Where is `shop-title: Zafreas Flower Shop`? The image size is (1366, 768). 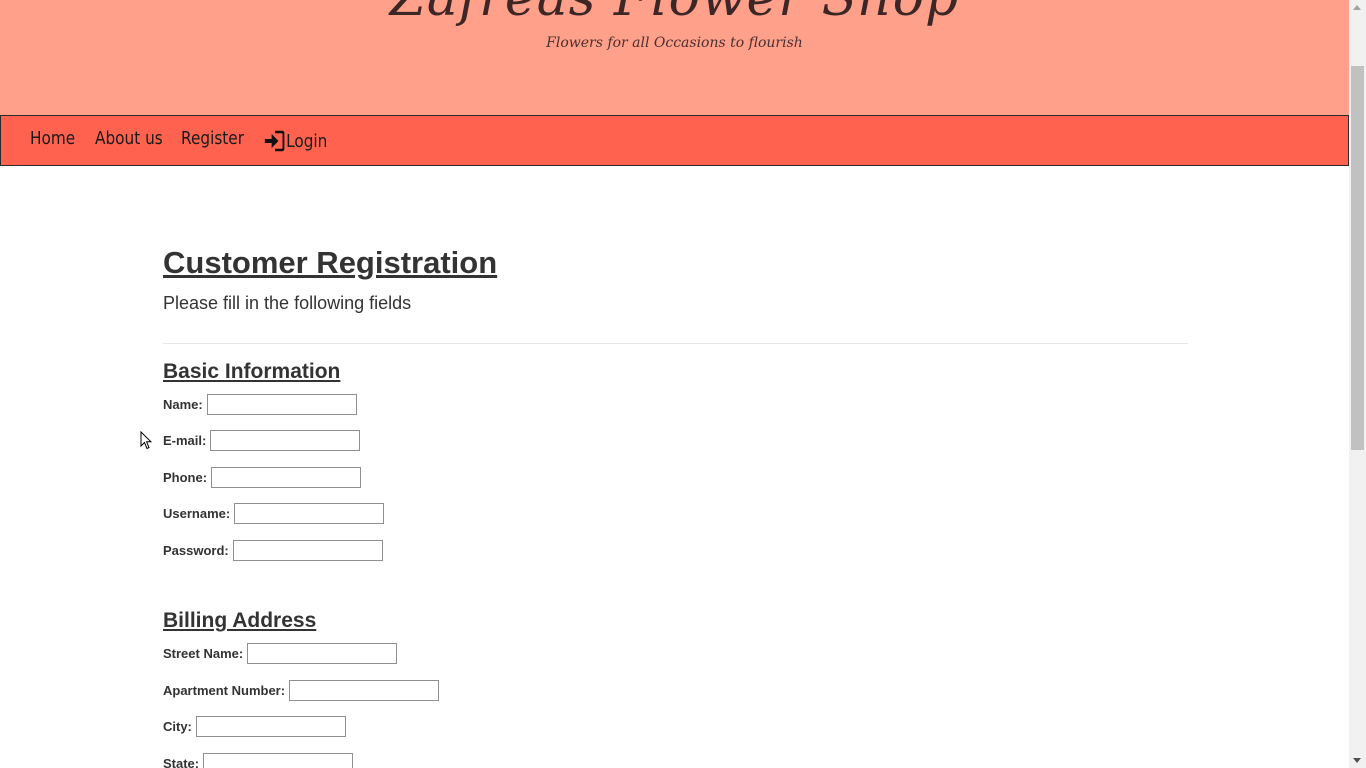 shop-title: Zafreas Flower Shop is located at coordinates (674, 14).